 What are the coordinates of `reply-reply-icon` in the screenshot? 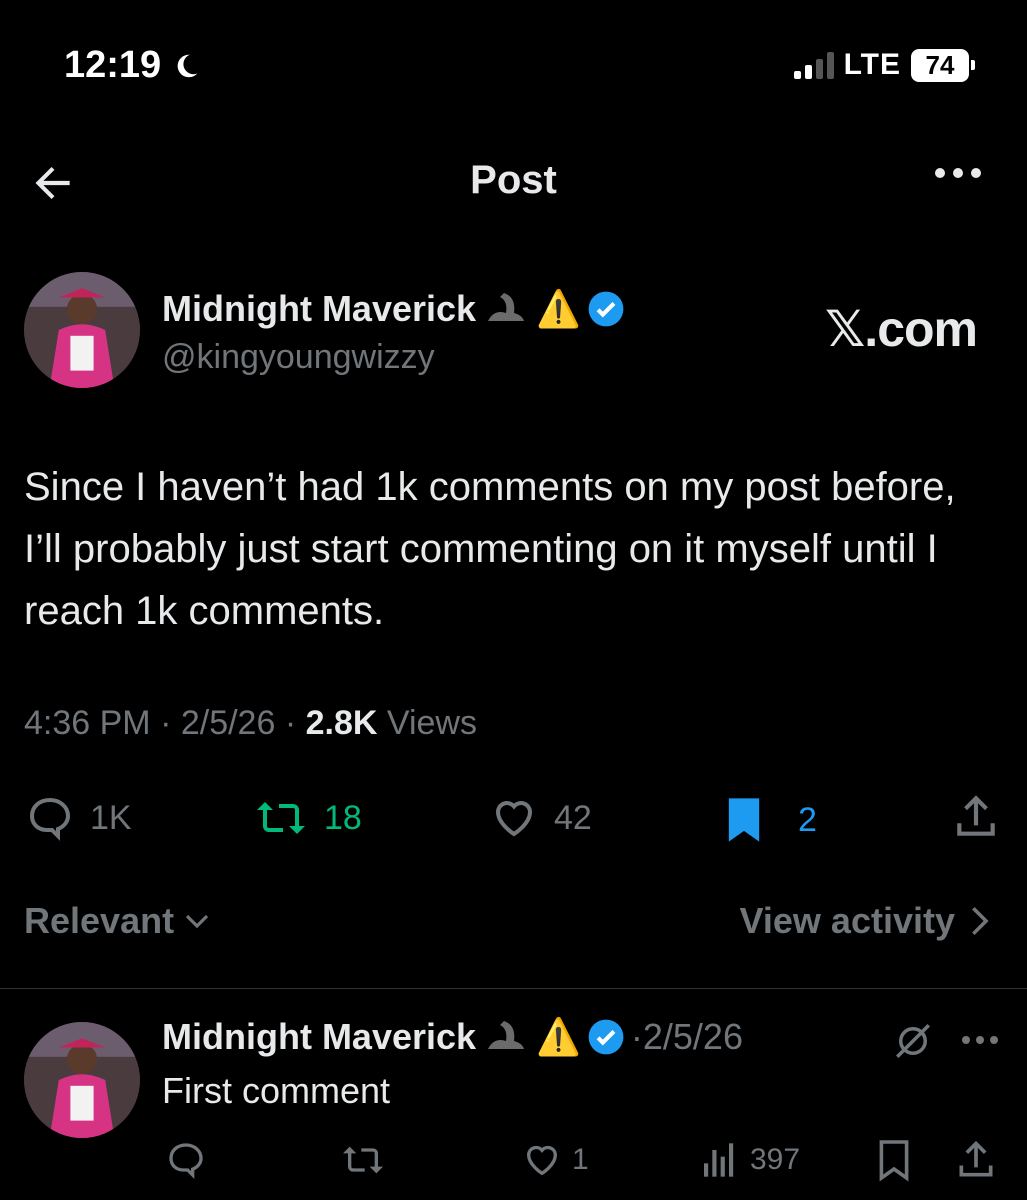 It's located at (186, 1160).